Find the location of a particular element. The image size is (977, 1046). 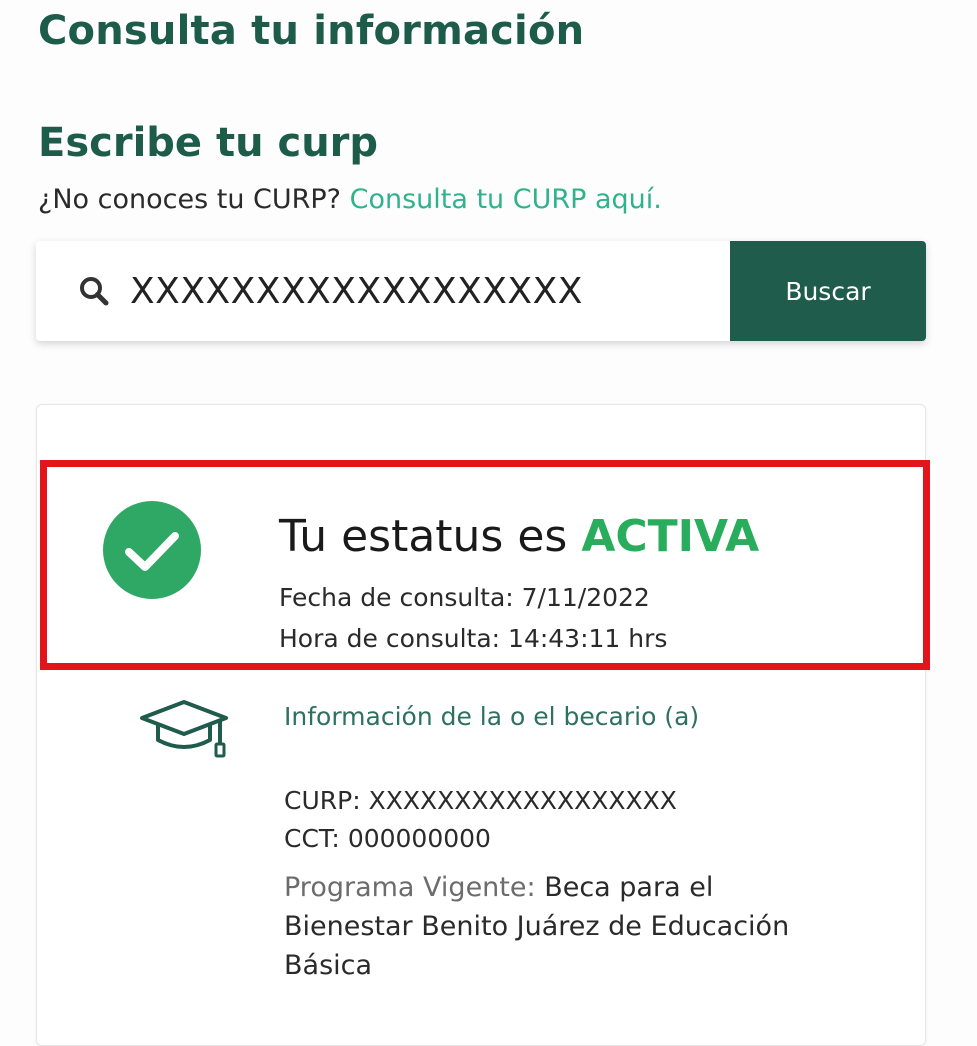

becario-curp-value: XXXXXXXXXXXXXXXXXX is located at coordinates (522, 800).